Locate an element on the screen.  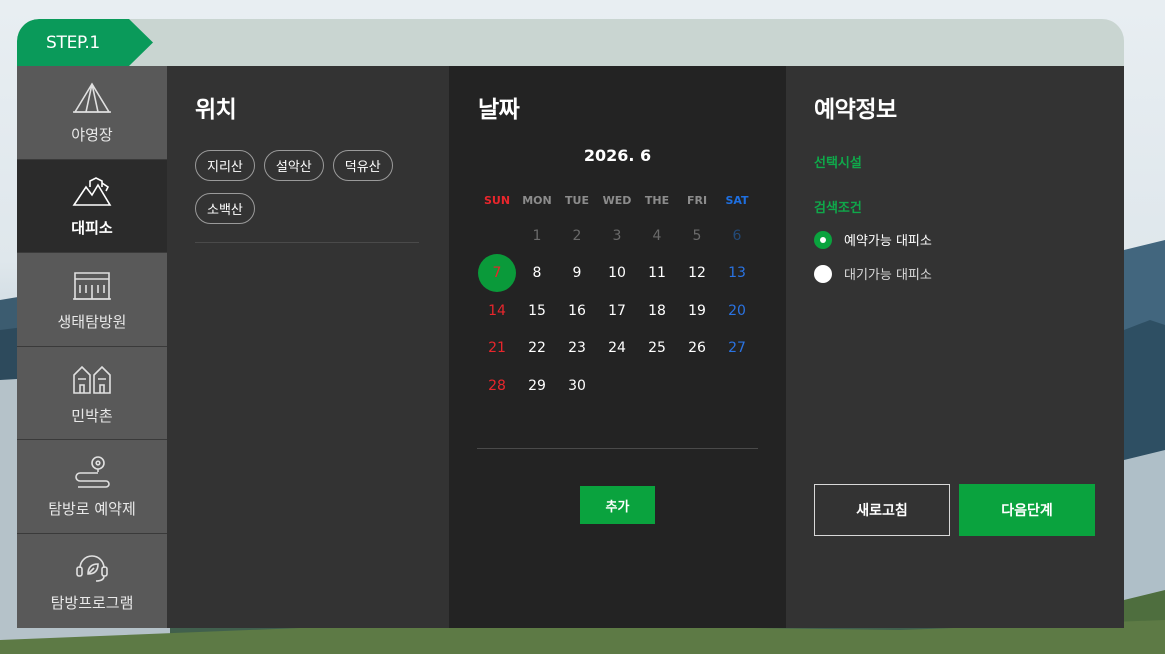
location-title: 위치 is located at coordinates (216, 110).